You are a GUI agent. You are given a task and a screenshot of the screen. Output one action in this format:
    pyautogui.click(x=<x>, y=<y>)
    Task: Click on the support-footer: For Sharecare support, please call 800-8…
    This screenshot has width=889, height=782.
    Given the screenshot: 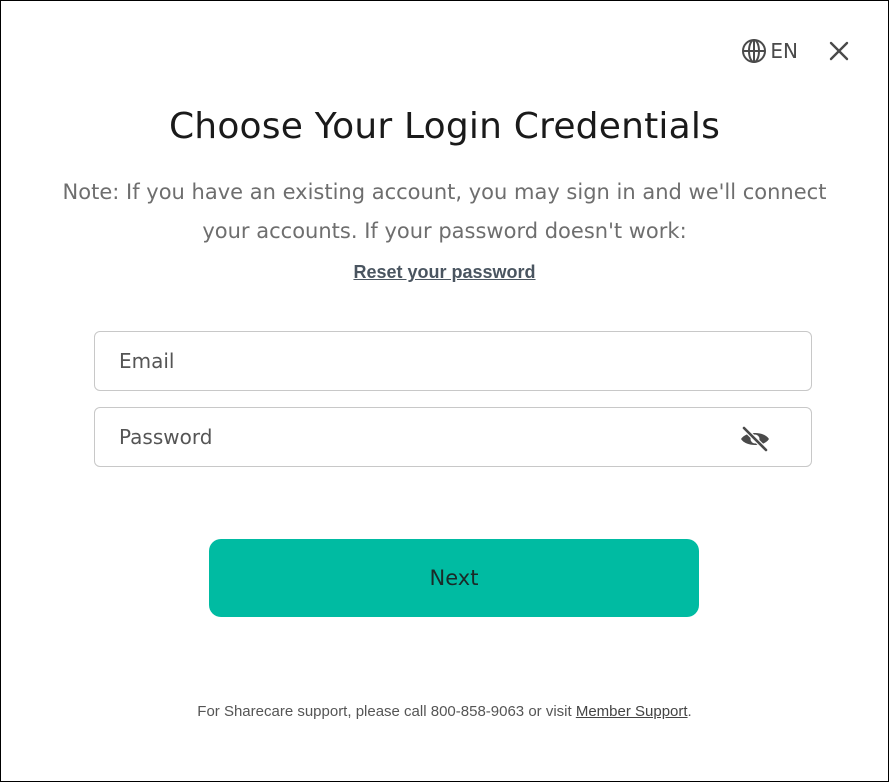 What is the action you would take?
    pyautogui.click(x=444, y=712)
    